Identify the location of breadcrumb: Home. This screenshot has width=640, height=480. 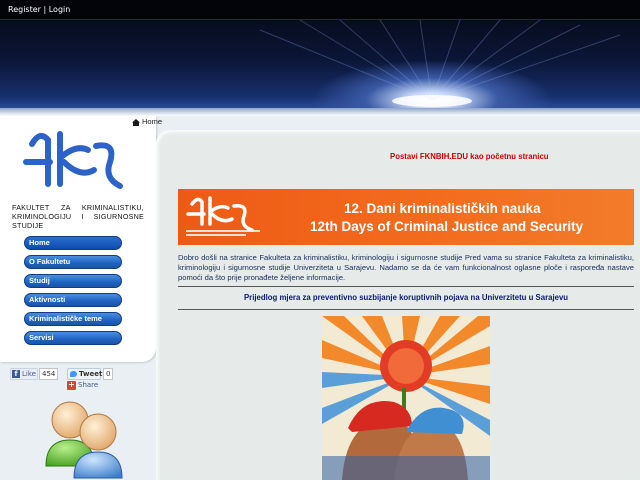
(147, 122).